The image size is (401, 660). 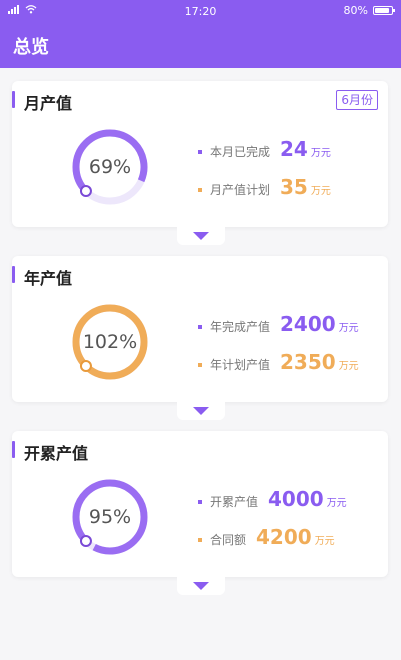 I want to click on card-title: 开累产值, so click(x=56, y=453).